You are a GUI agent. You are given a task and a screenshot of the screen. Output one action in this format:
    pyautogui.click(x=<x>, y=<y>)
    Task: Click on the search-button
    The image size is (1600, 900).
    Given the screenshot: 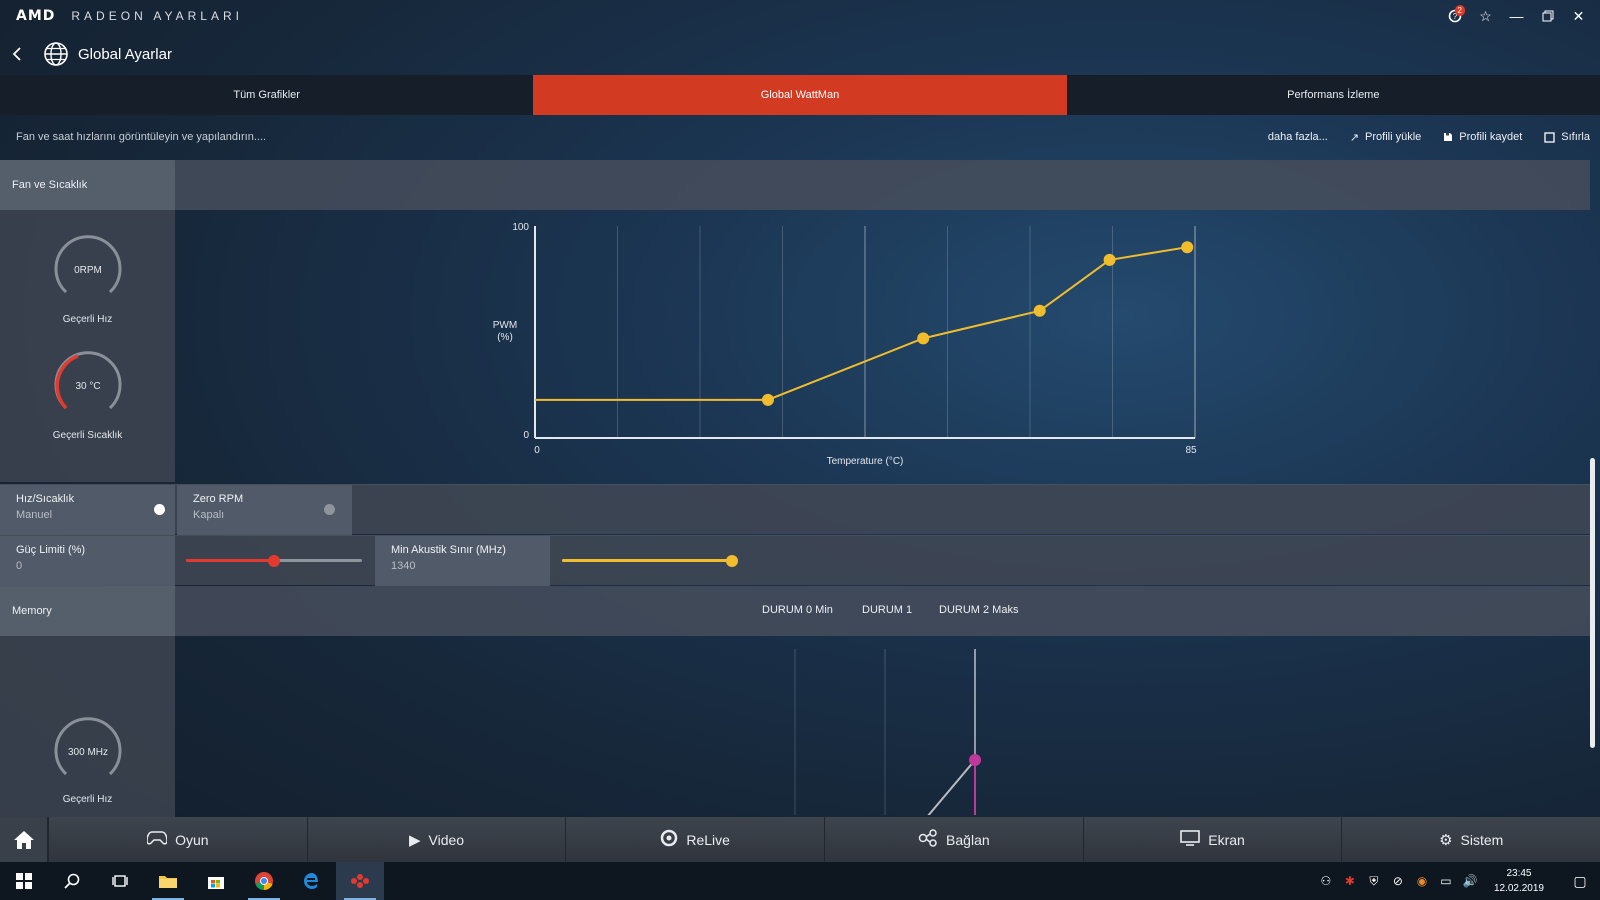 What is the action you would take?
    pyautogui.click(x=72, y=881)
    